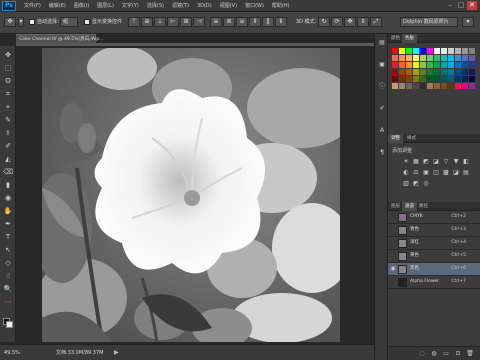  Describe the element at coordinates (416, 162) in the screenshot. I see `adjustment-icon: ▦` at that location.